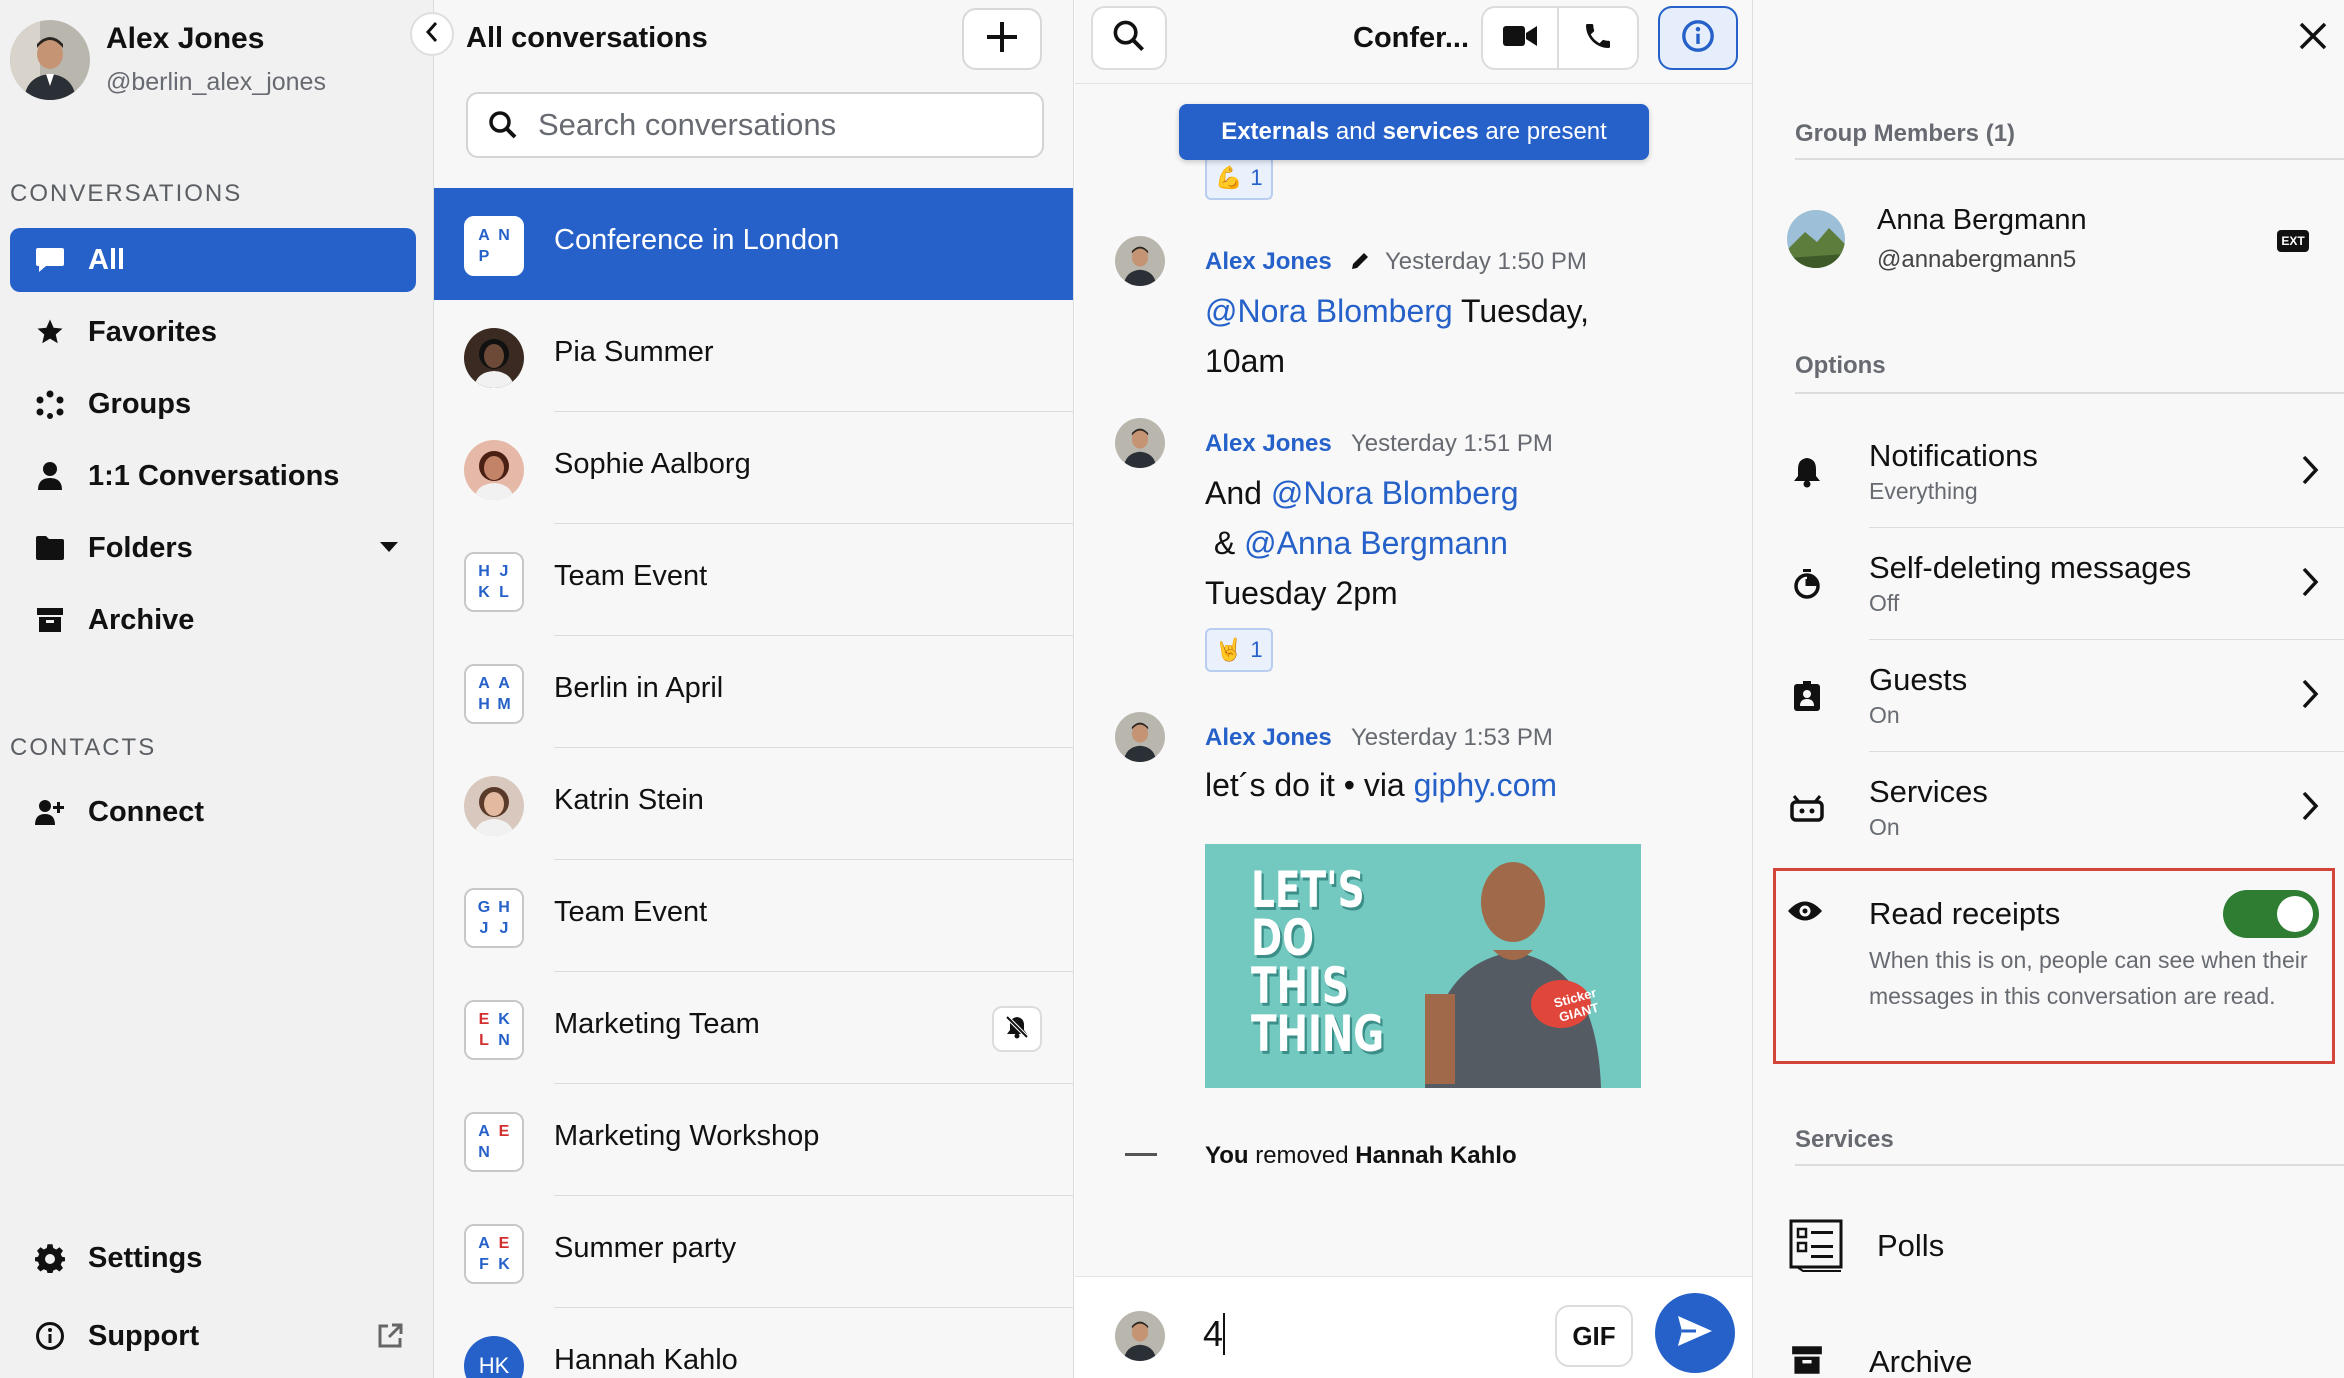  I want to click on gif-caption-line: THIS, so click(1300, 986).